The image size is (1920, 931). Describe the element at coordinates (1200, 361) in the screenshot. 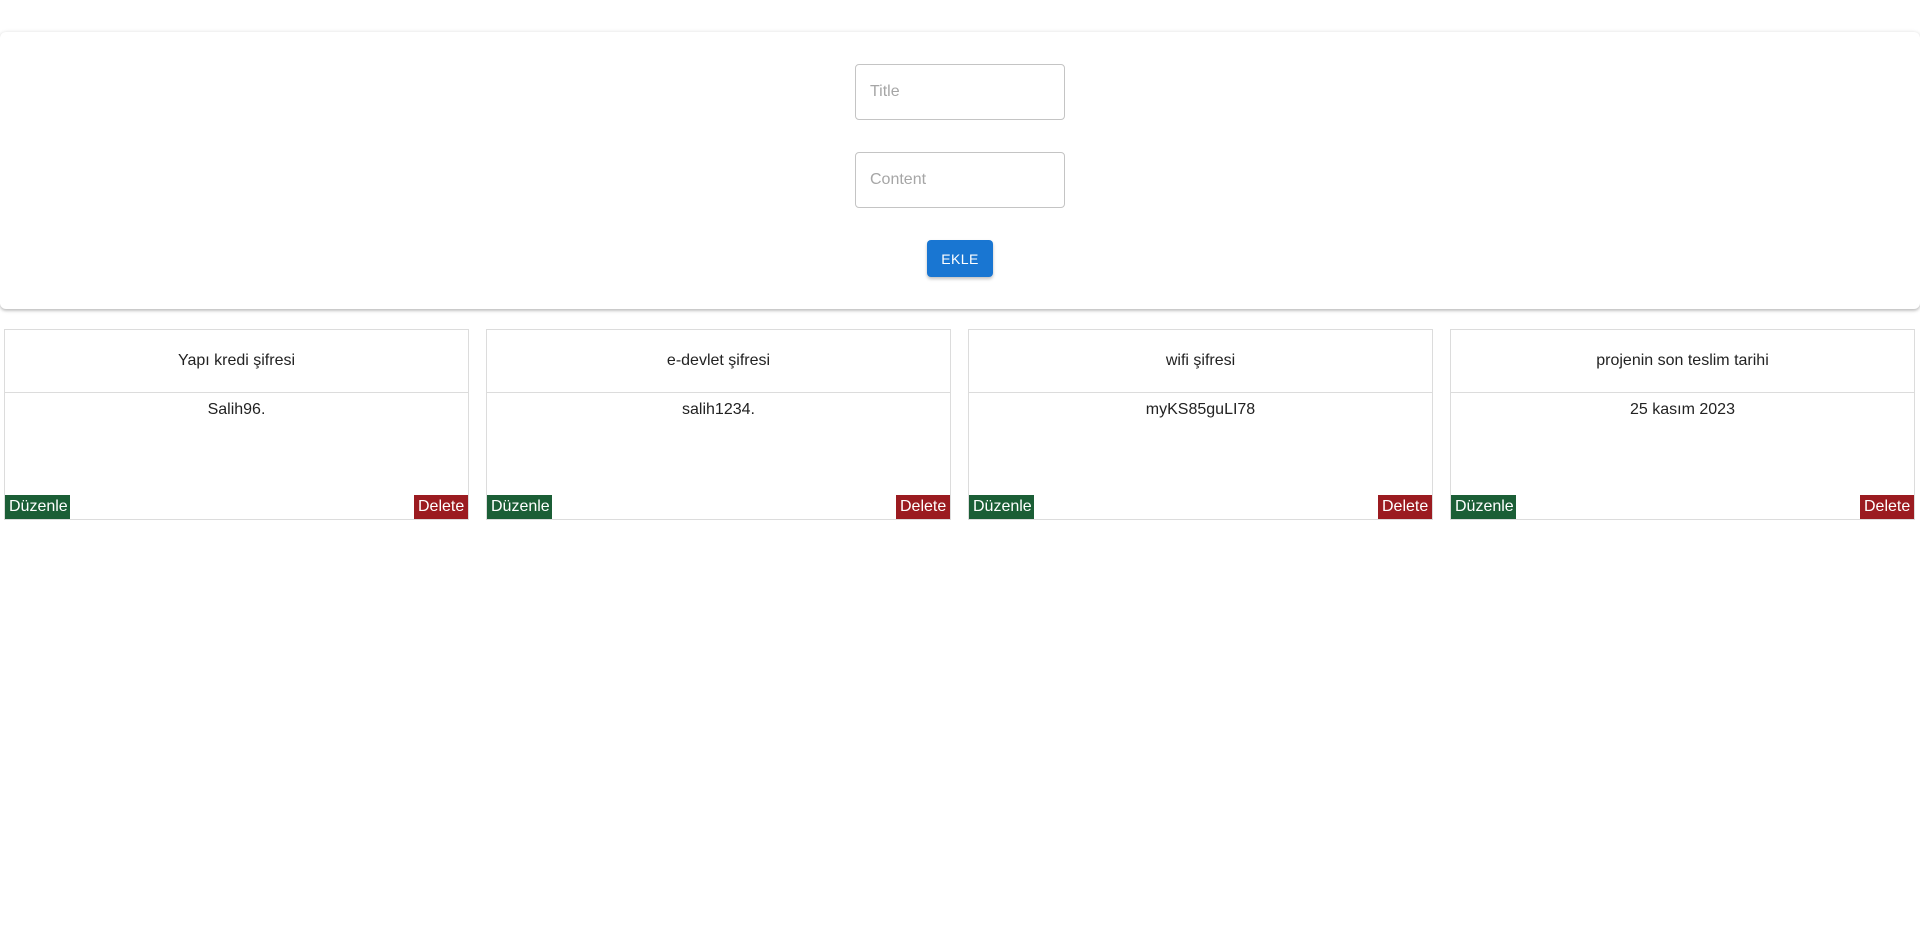

I see `note-title: wifi şifresi` at that location.